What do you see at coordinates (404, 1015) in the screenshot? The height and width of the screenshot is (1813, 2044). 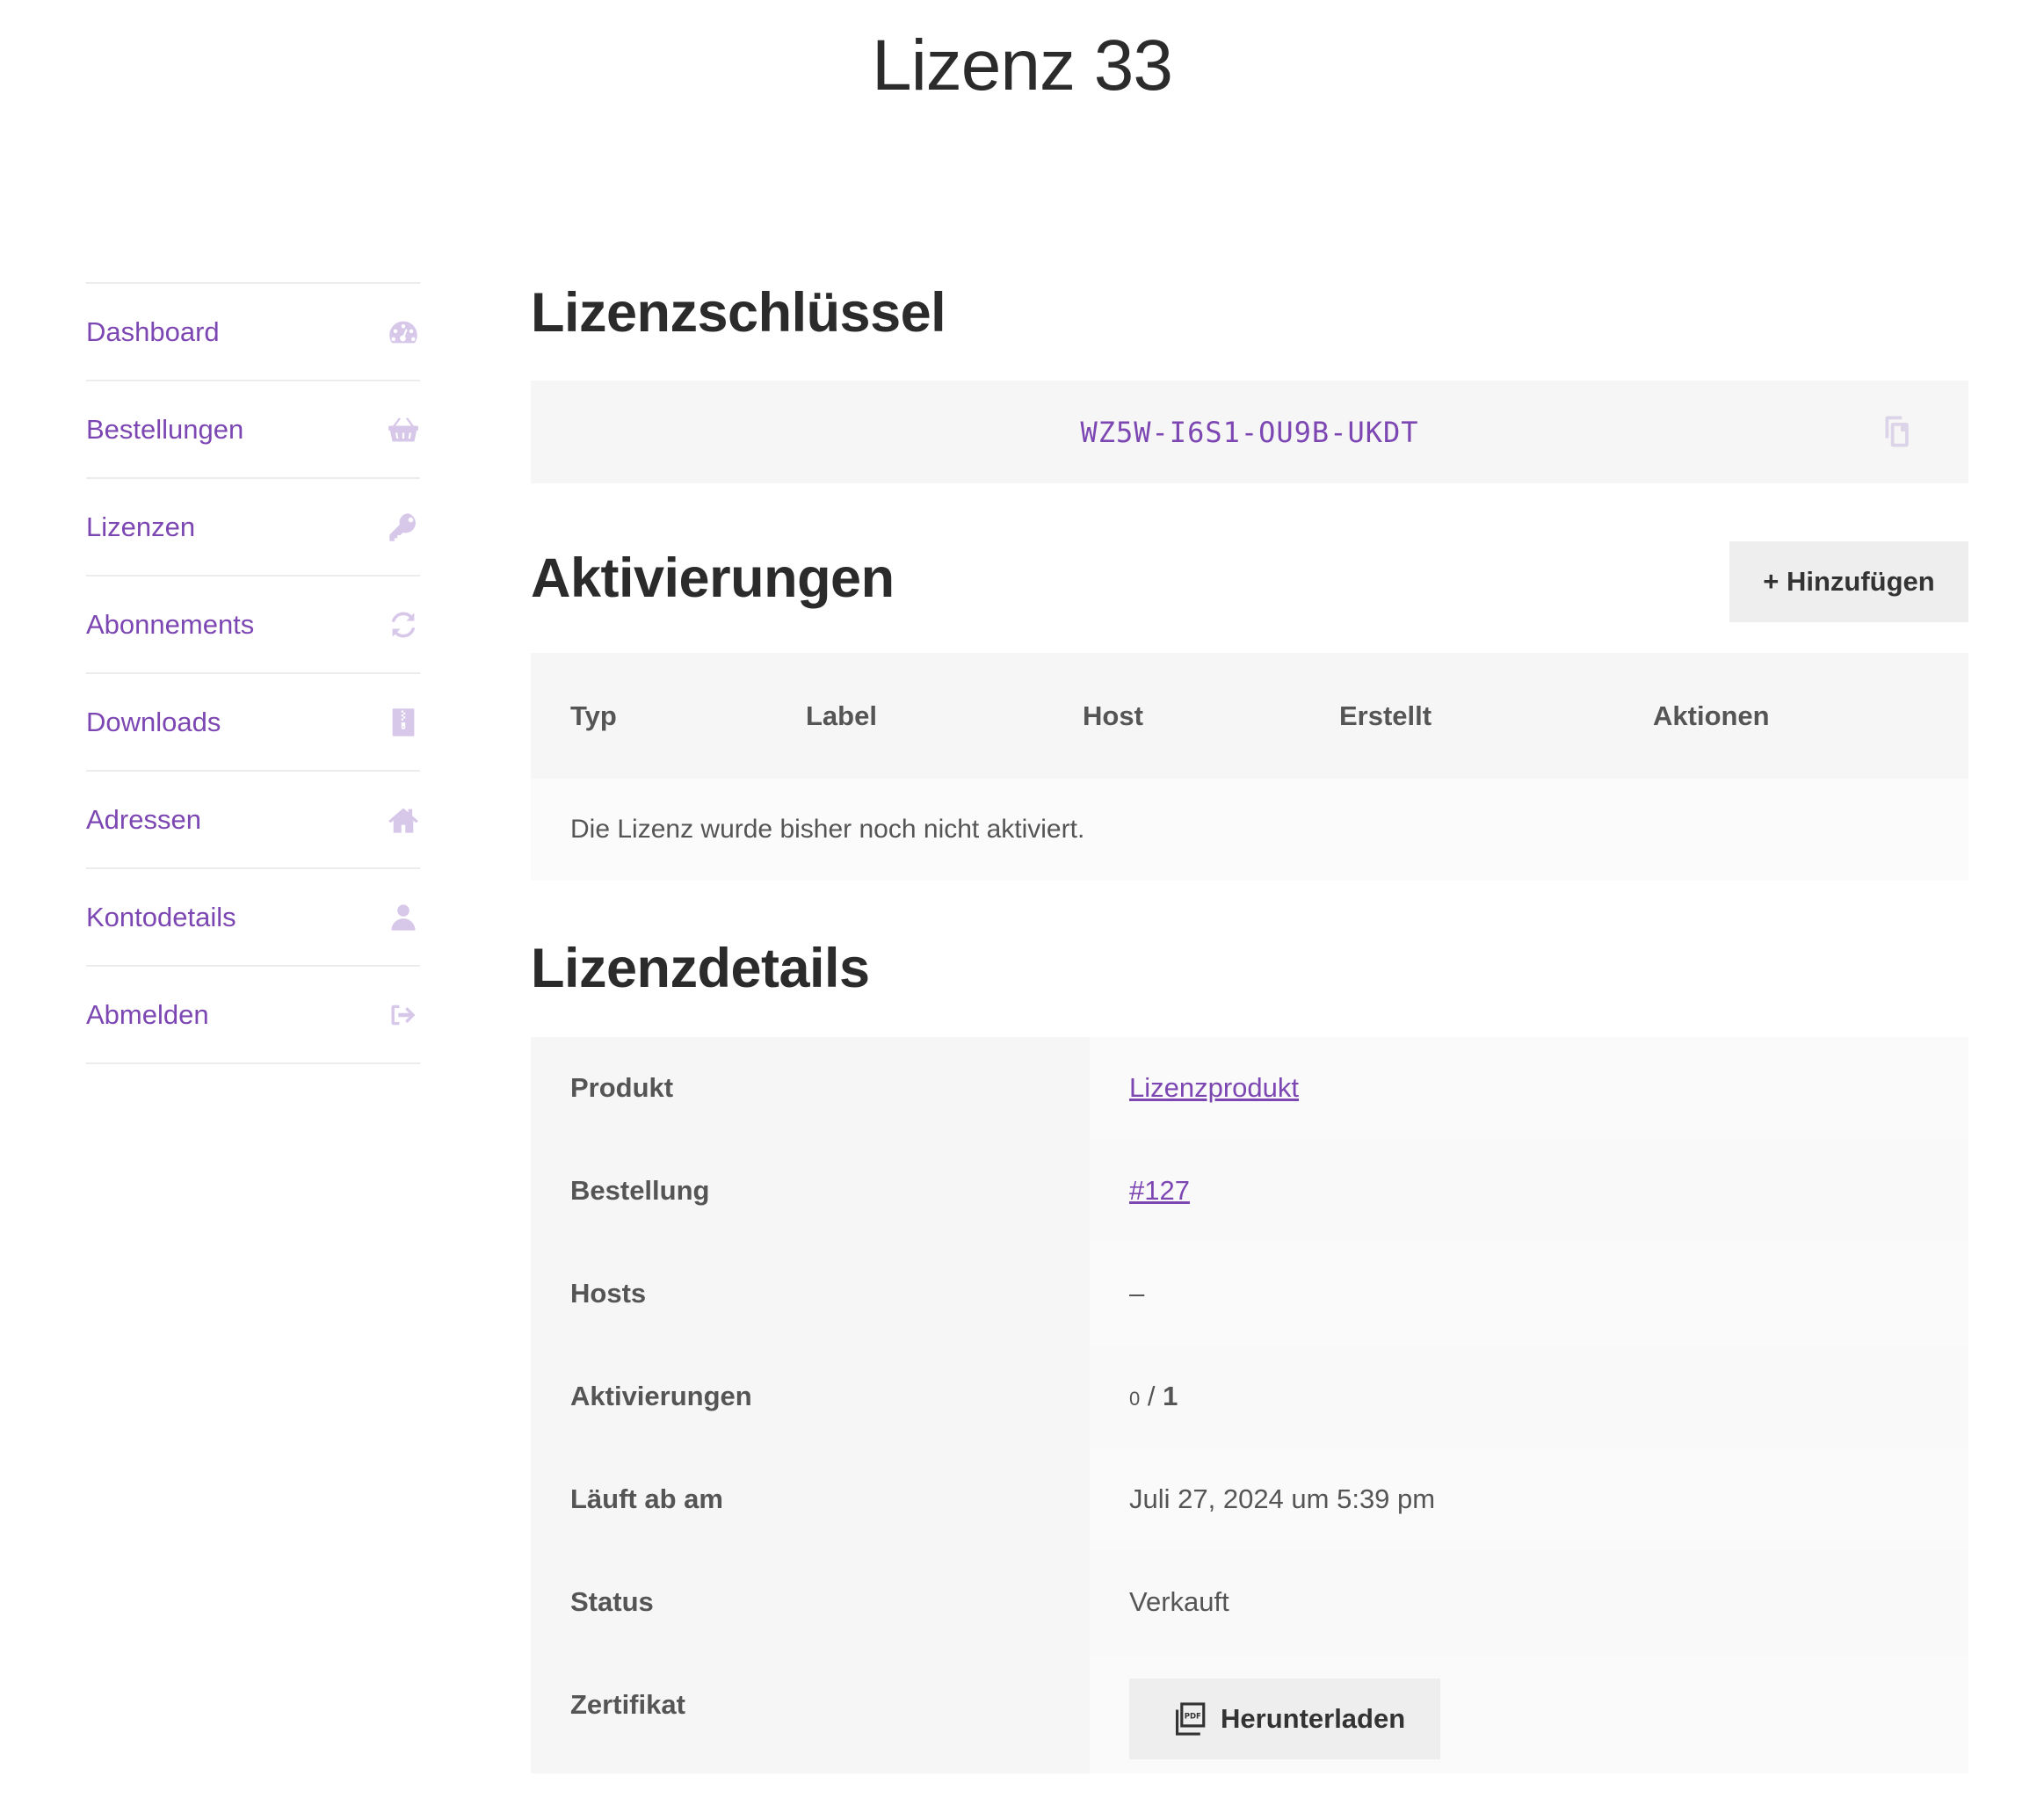 I see `sign-out-icon` at bounding box center [404, 1015].